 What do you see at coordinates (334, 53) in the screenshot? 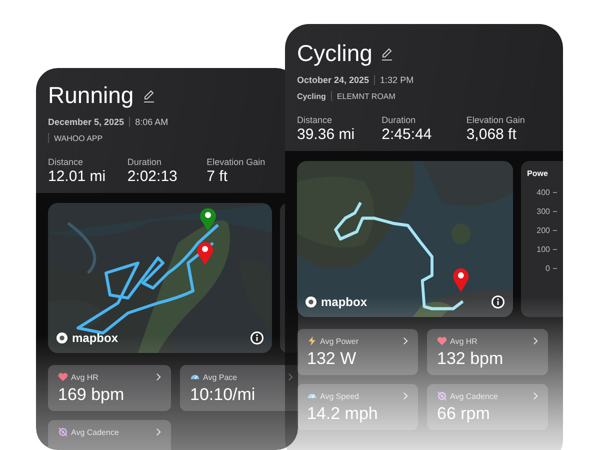
I see `activity-title: Cycling` at bounding box center [334, 53].